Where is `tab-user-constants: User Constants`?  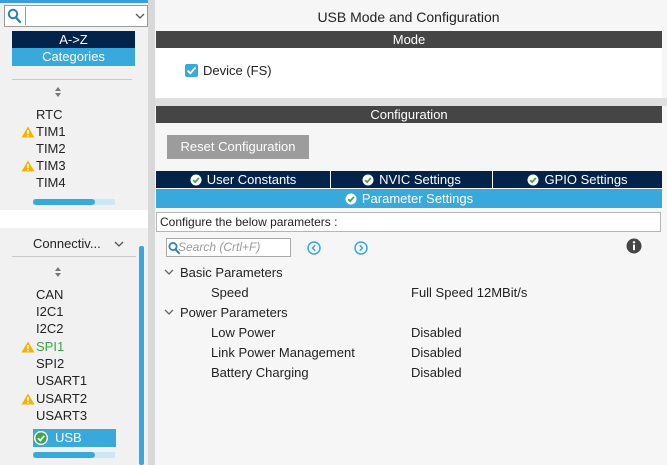
tab-user-constants: User Constants is located at coordinates (243, 179).